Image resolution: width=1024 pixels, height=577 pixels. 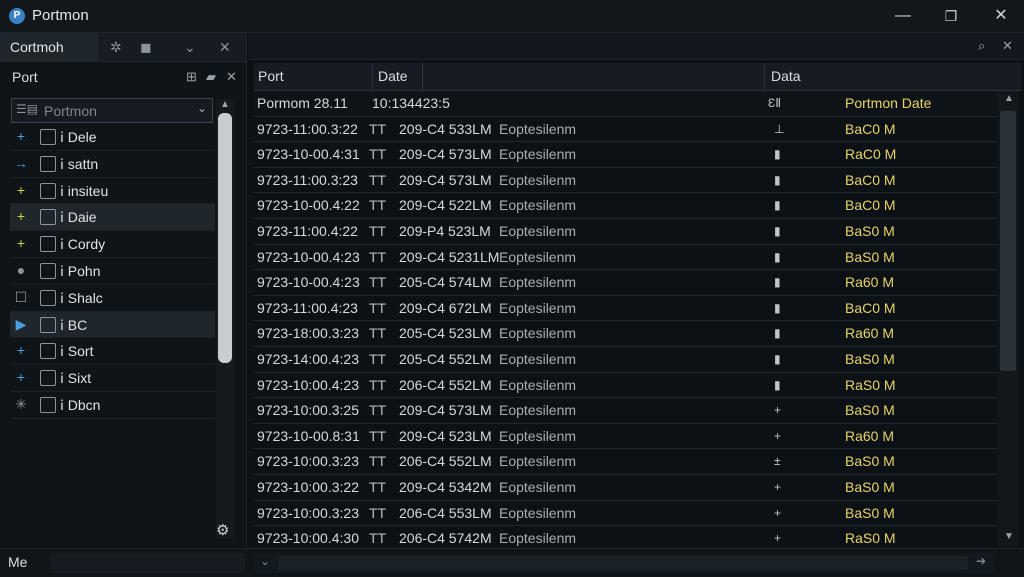 I want to click on expander-icon: →, so click(x=21, y=163).